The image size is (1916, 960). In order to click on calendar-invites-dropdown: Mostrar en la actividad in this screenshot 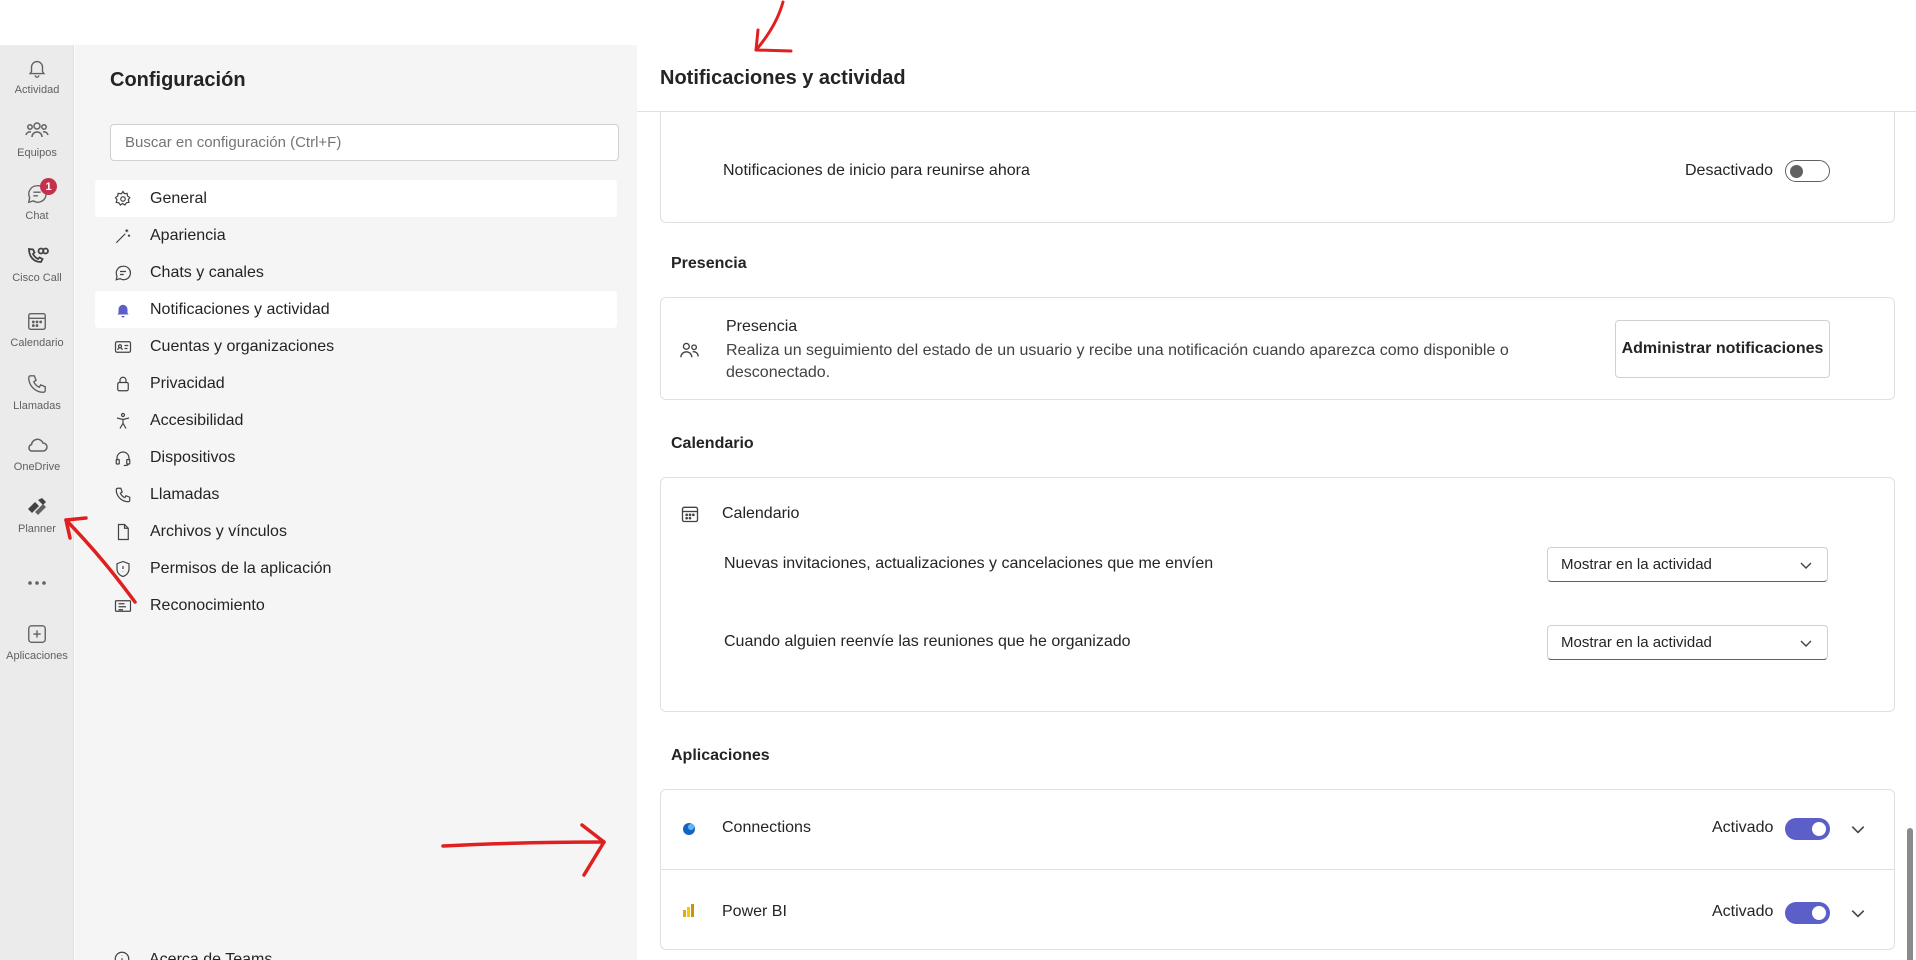, I will do `click(1687, 564)`.